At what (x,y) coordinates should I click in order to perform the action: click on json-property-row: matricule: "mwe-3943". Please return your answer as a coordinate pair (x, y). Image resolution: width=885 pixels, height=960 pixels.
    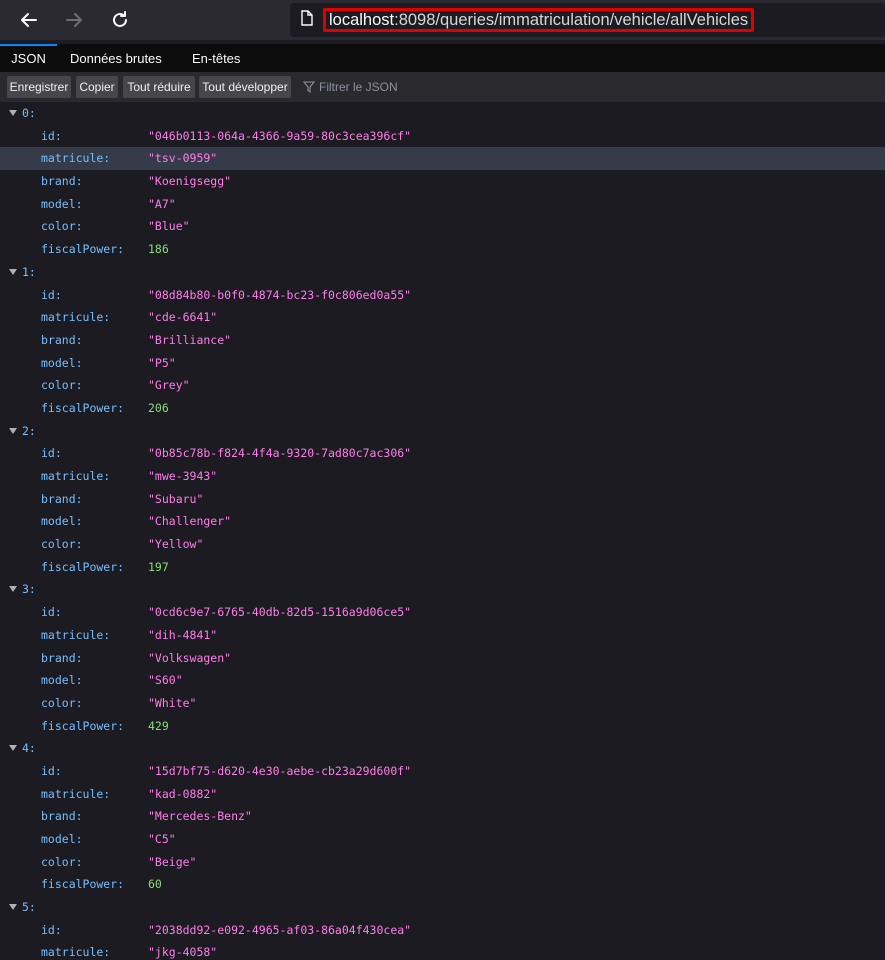
    Looking at the image, I should click on (442, 476).